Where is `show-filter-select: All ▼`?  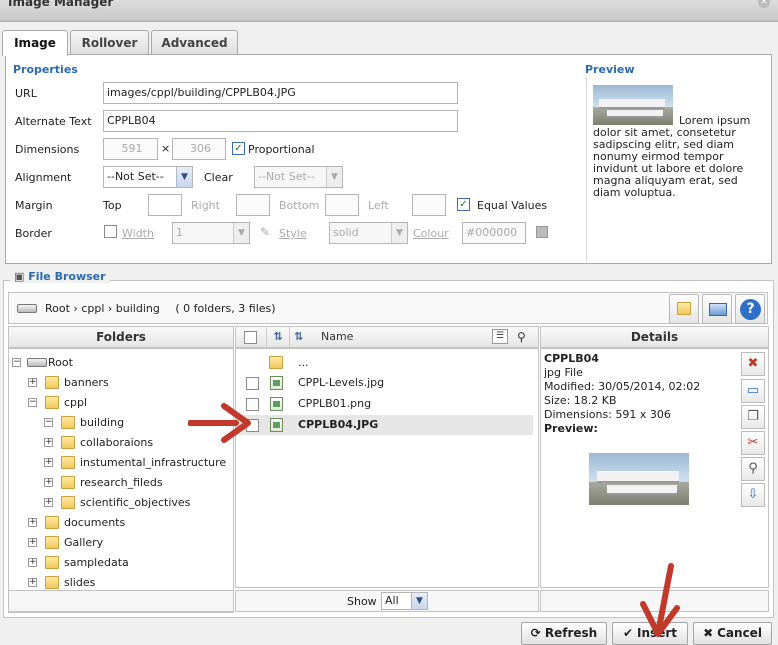
show-filter-select: All ▼ is located at coordinates (404, 601).